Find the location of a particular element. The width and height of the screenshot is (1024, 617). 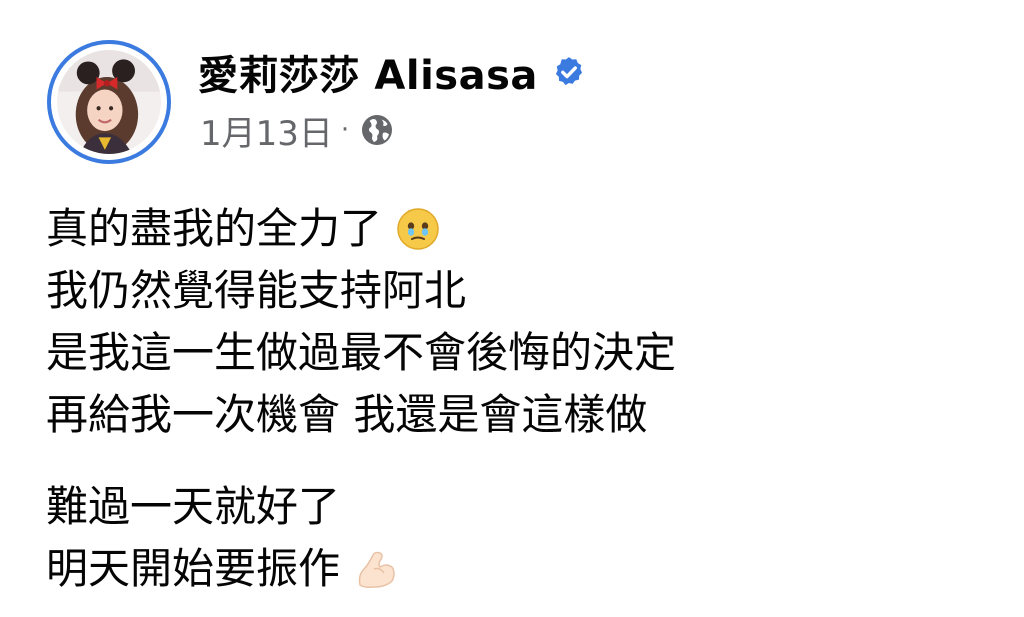

post-line-text: 我仍然覺得能支持阿北 is located at coordinates (256, 290).